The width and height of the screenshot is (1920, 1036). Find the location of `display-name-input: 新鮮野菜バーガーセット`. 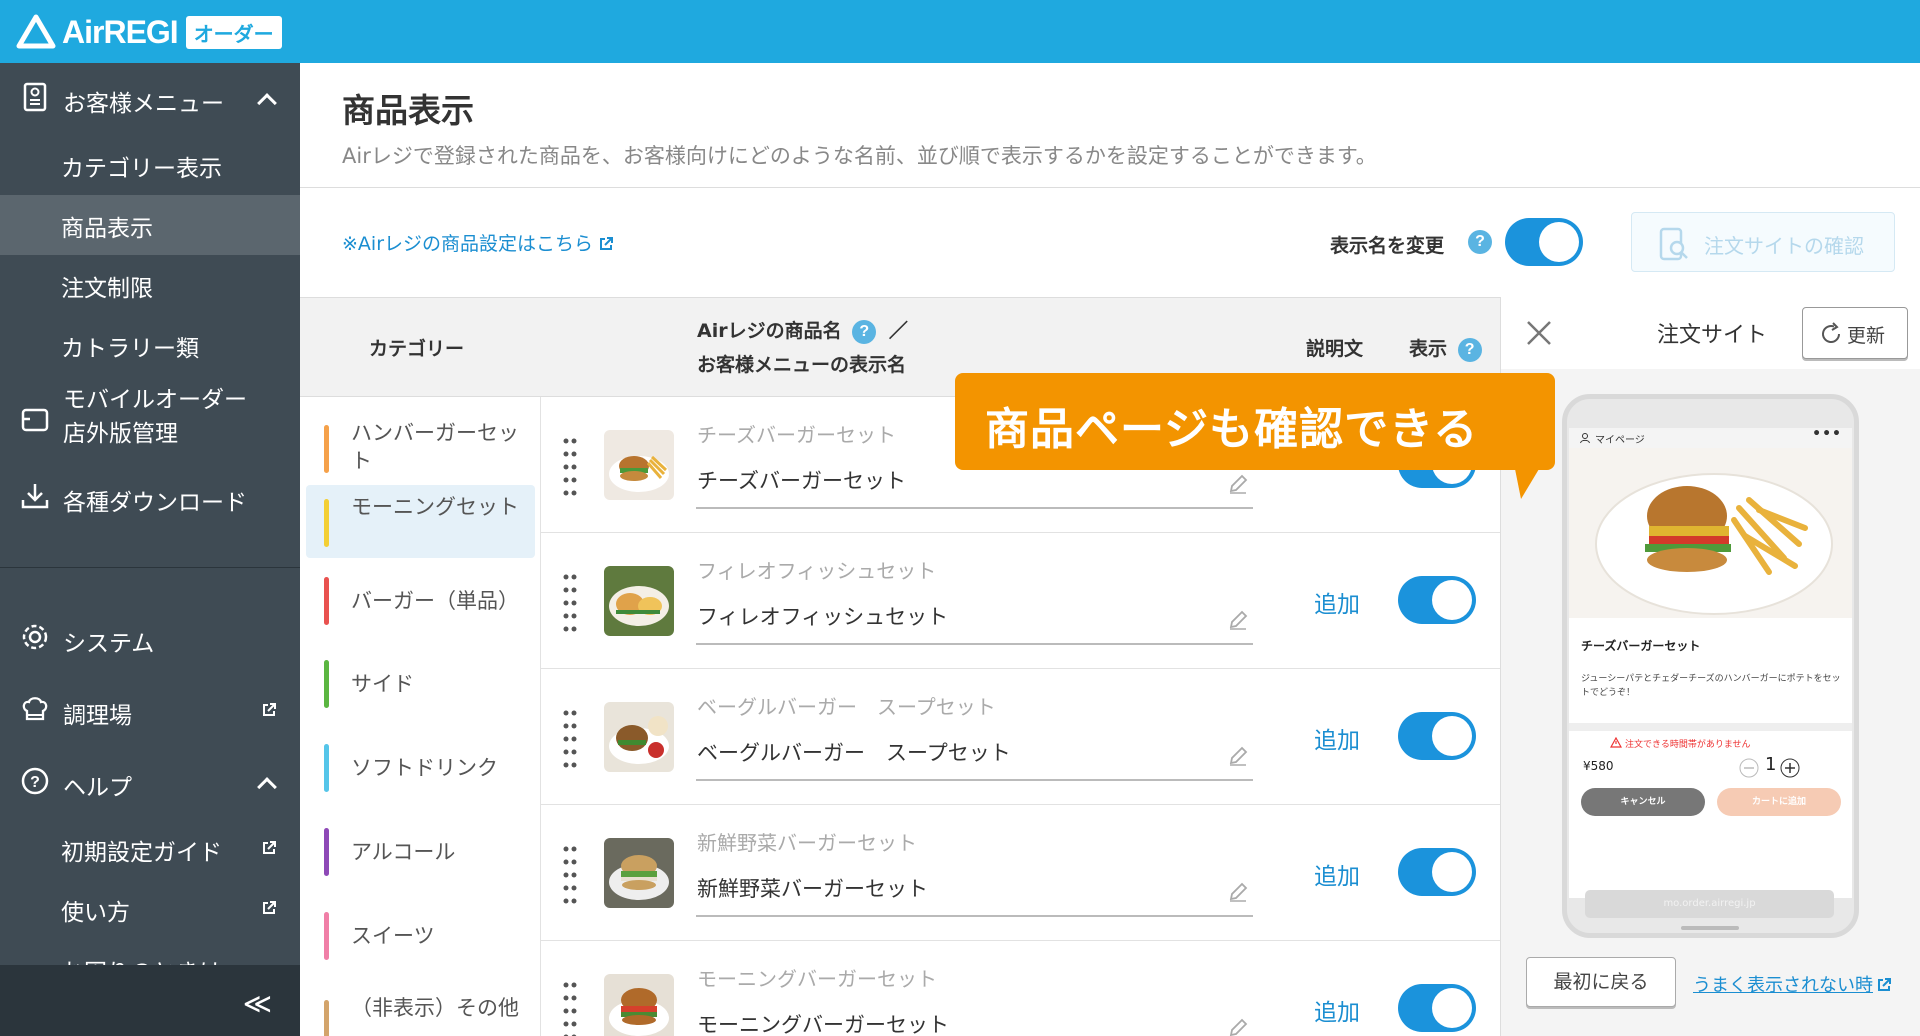

display-name-input: 新鮮野菜バーガーセット is located at coordinates (812, 888).